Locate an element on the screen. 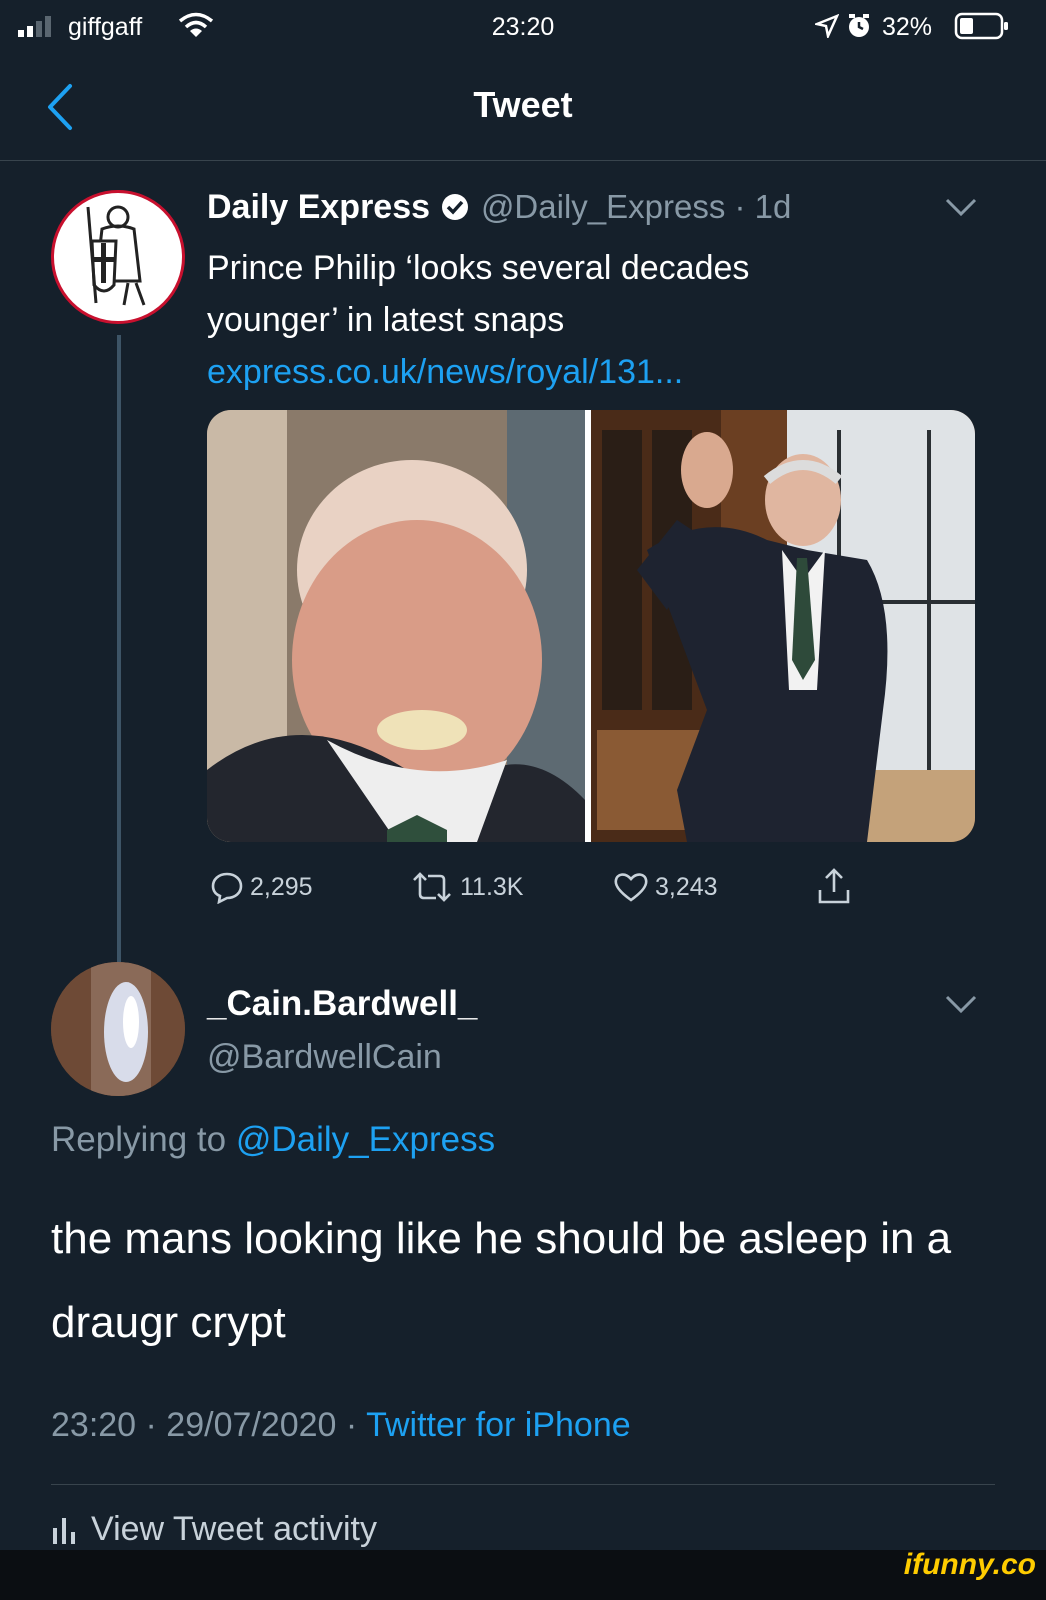  crusader-logo-icon is located at coordinates (116, 255).